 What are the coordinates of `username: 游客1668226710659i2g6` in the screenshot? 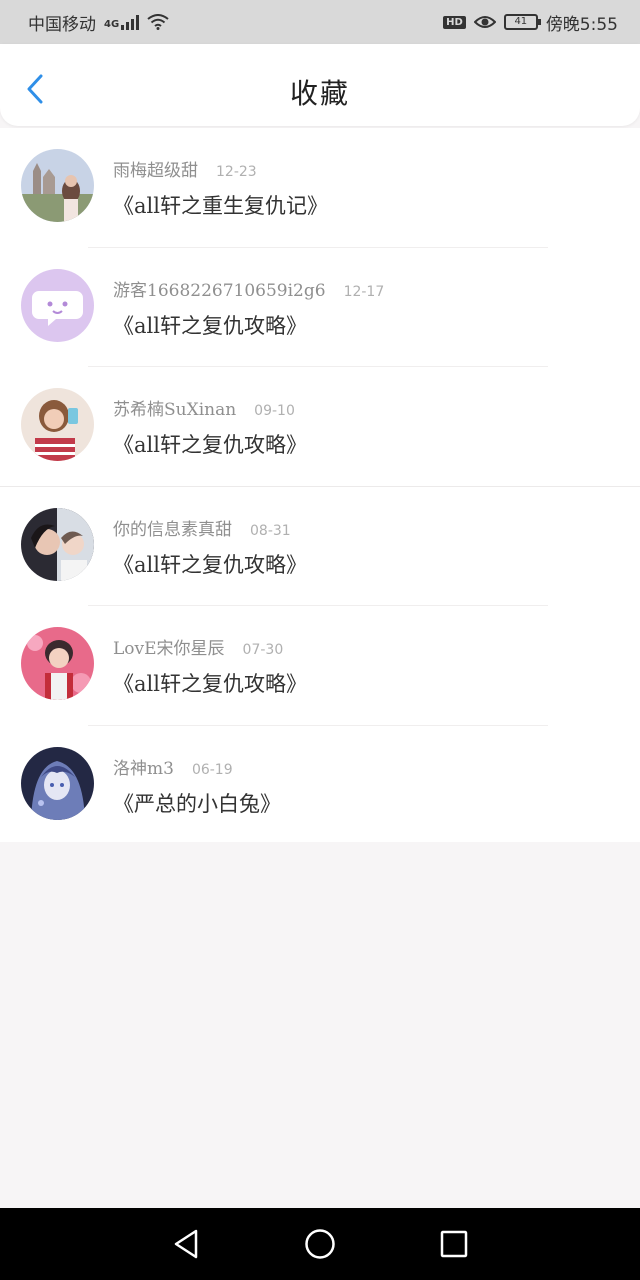 It's located at (219, 288).